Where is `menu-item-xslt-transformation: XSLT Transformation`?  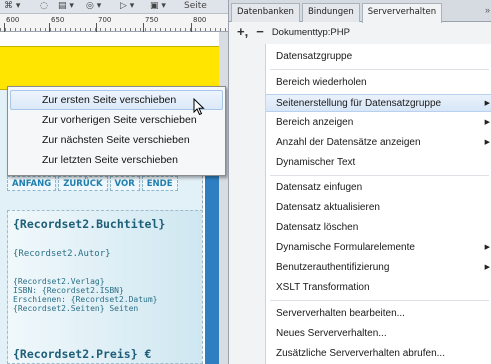 menu-item-xslt-transformation: XSLT Transformation is located at coordinates (378, 288).